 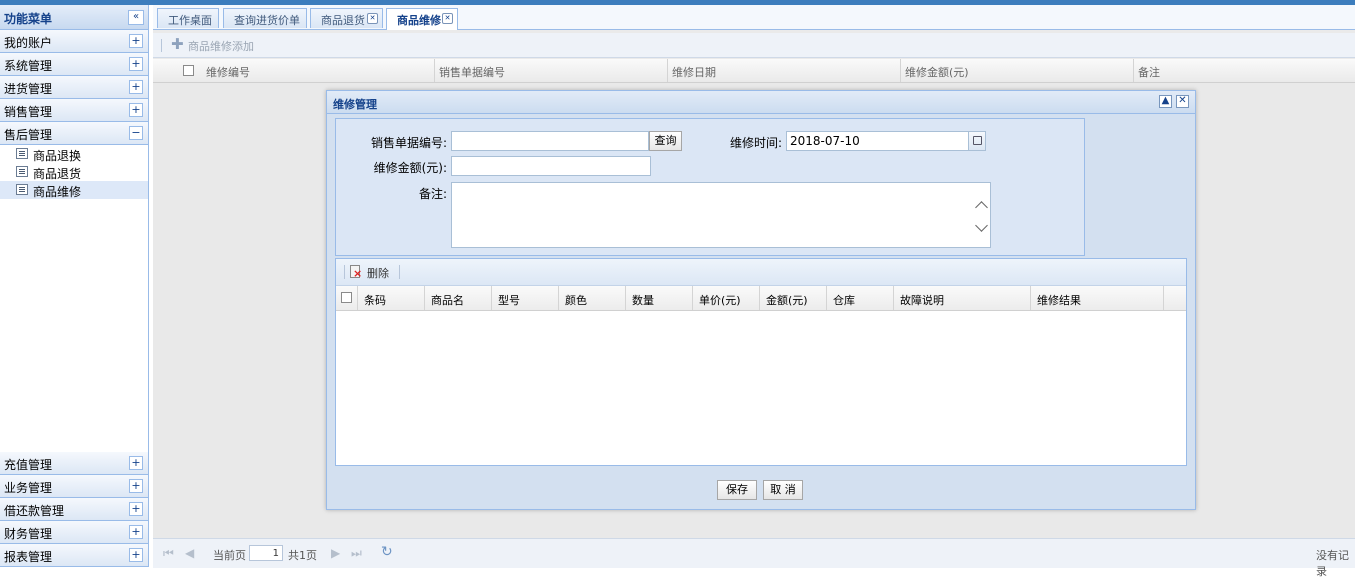 I want to click on sidebar-section: 借还款管理 +, so click(x=74, y=509).